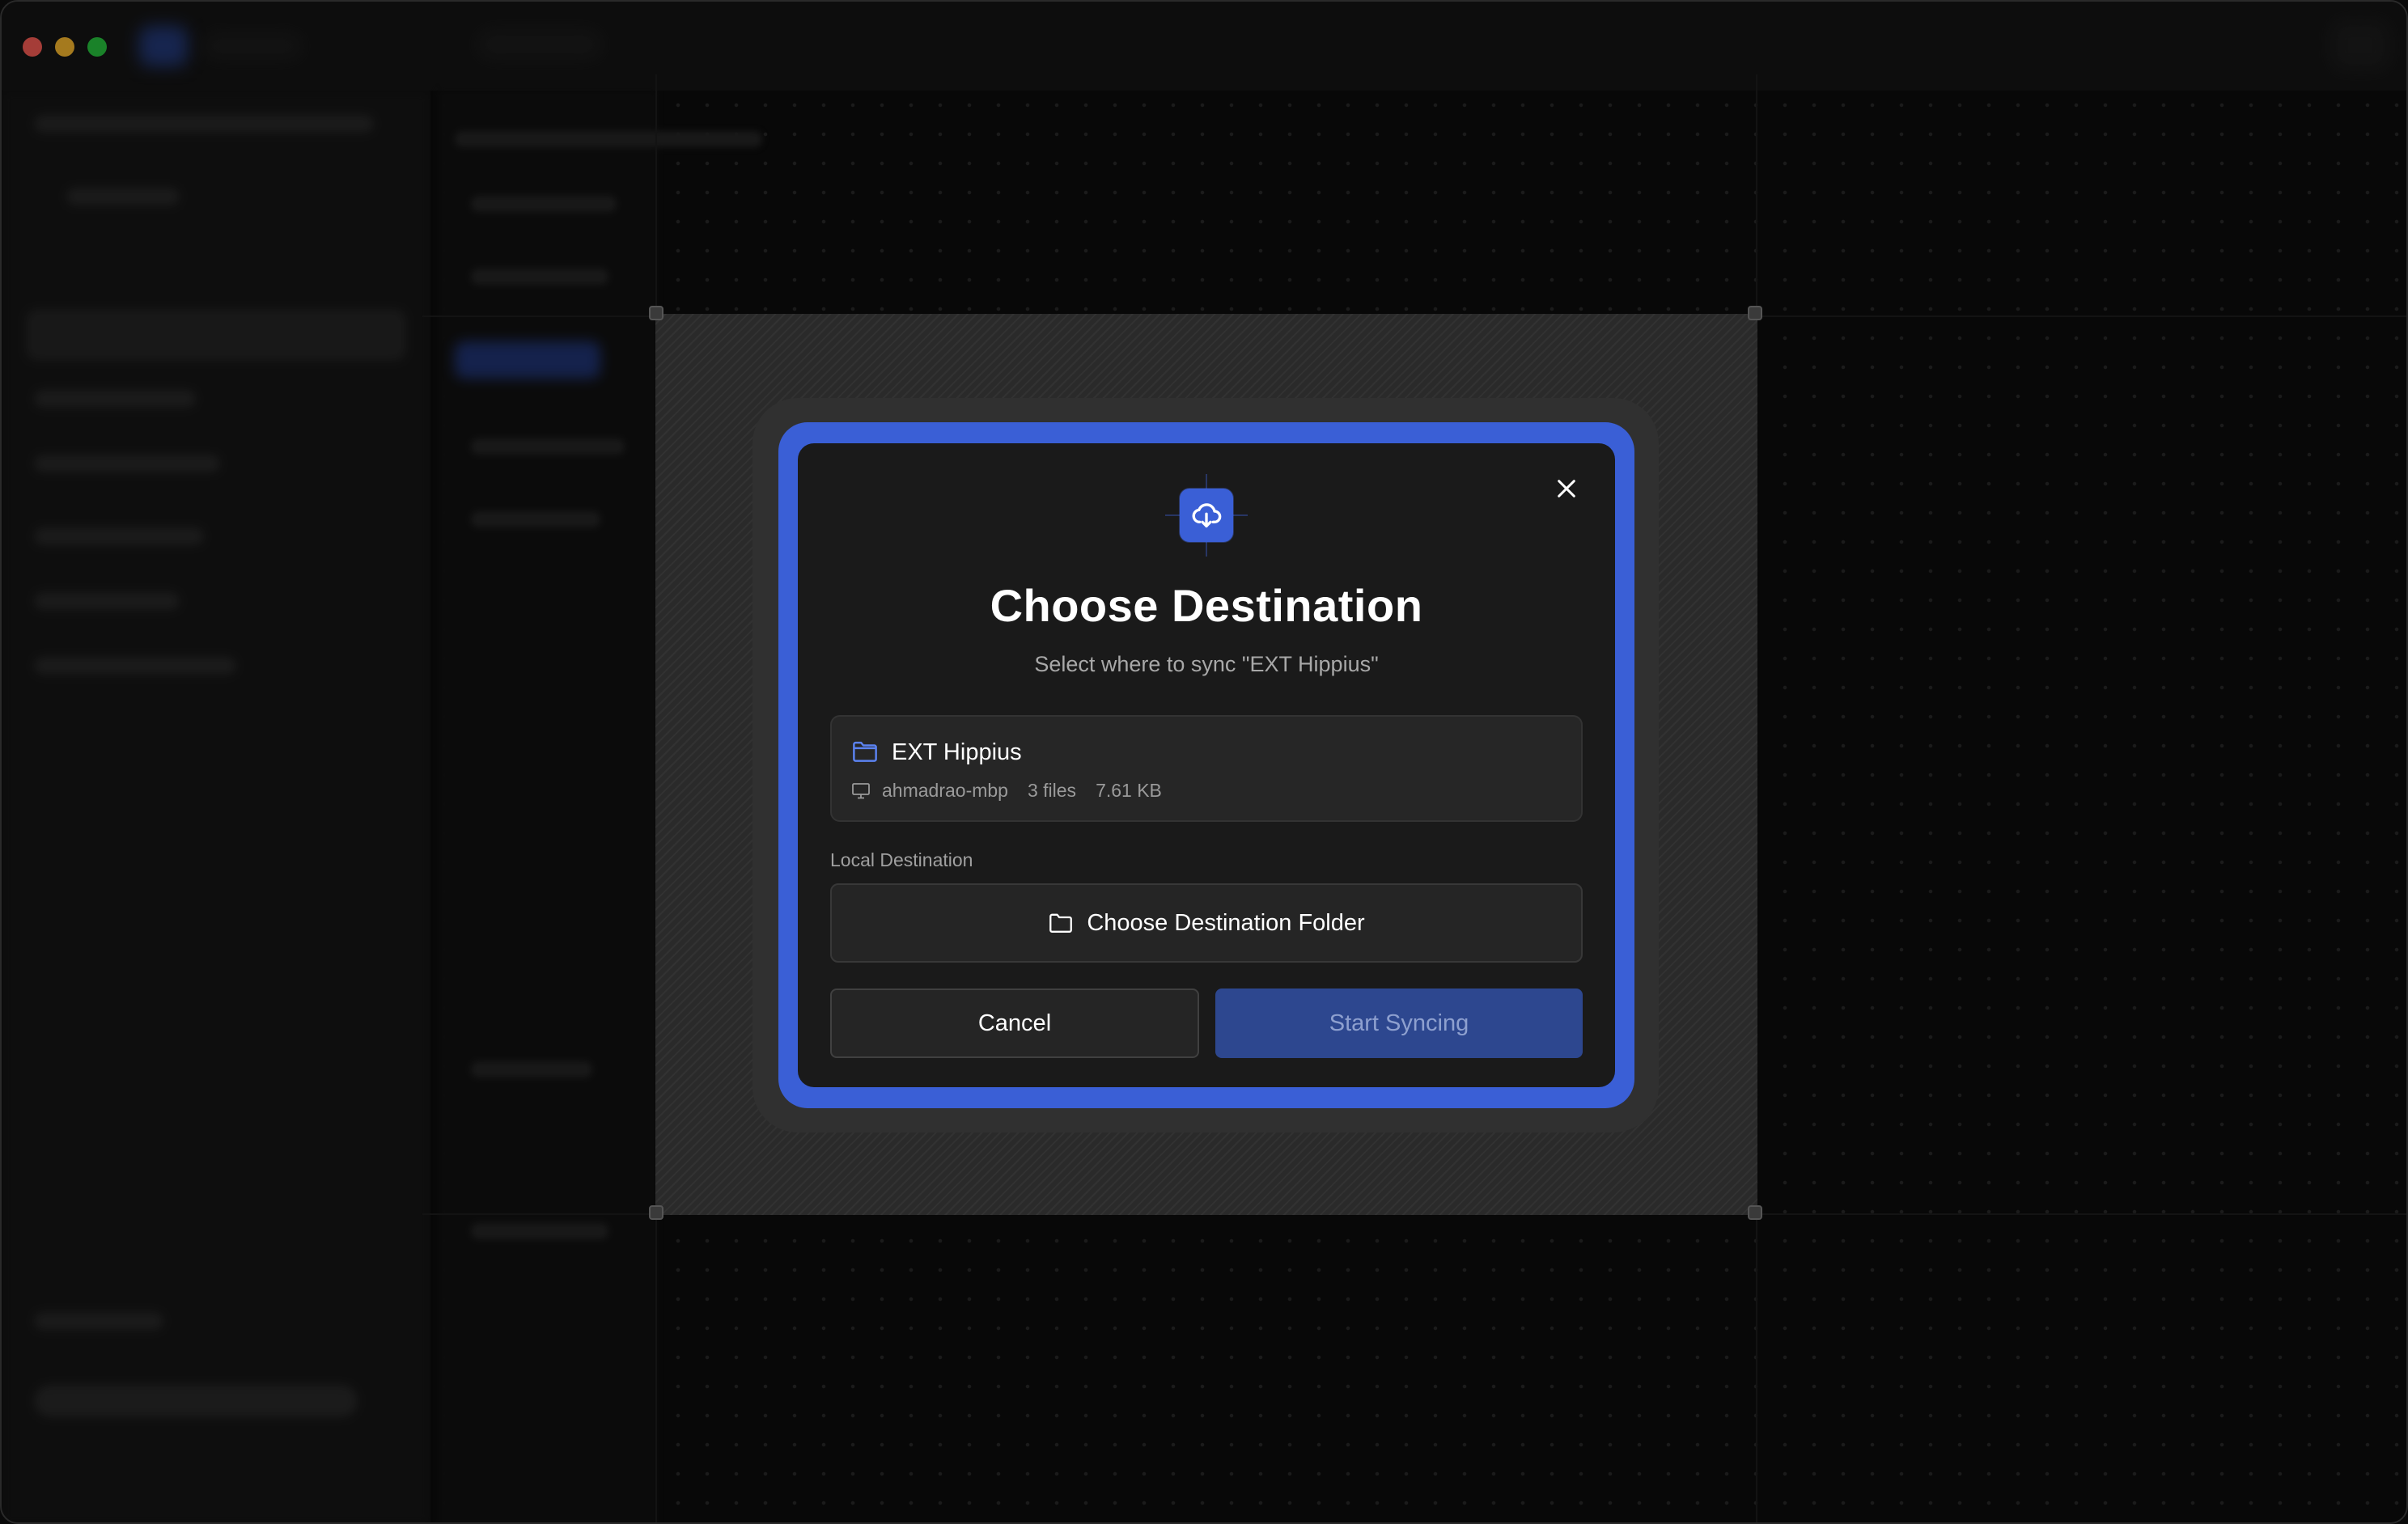 The height and width of the screenshot is (1524, 2408). What do you see at coordinates (1206, 768) in the screenshot?
I see `source-folder-card: EXT Hippius ahmadrao-mbp 3 files 7.61 KB` at bounding box center [1206, 768].